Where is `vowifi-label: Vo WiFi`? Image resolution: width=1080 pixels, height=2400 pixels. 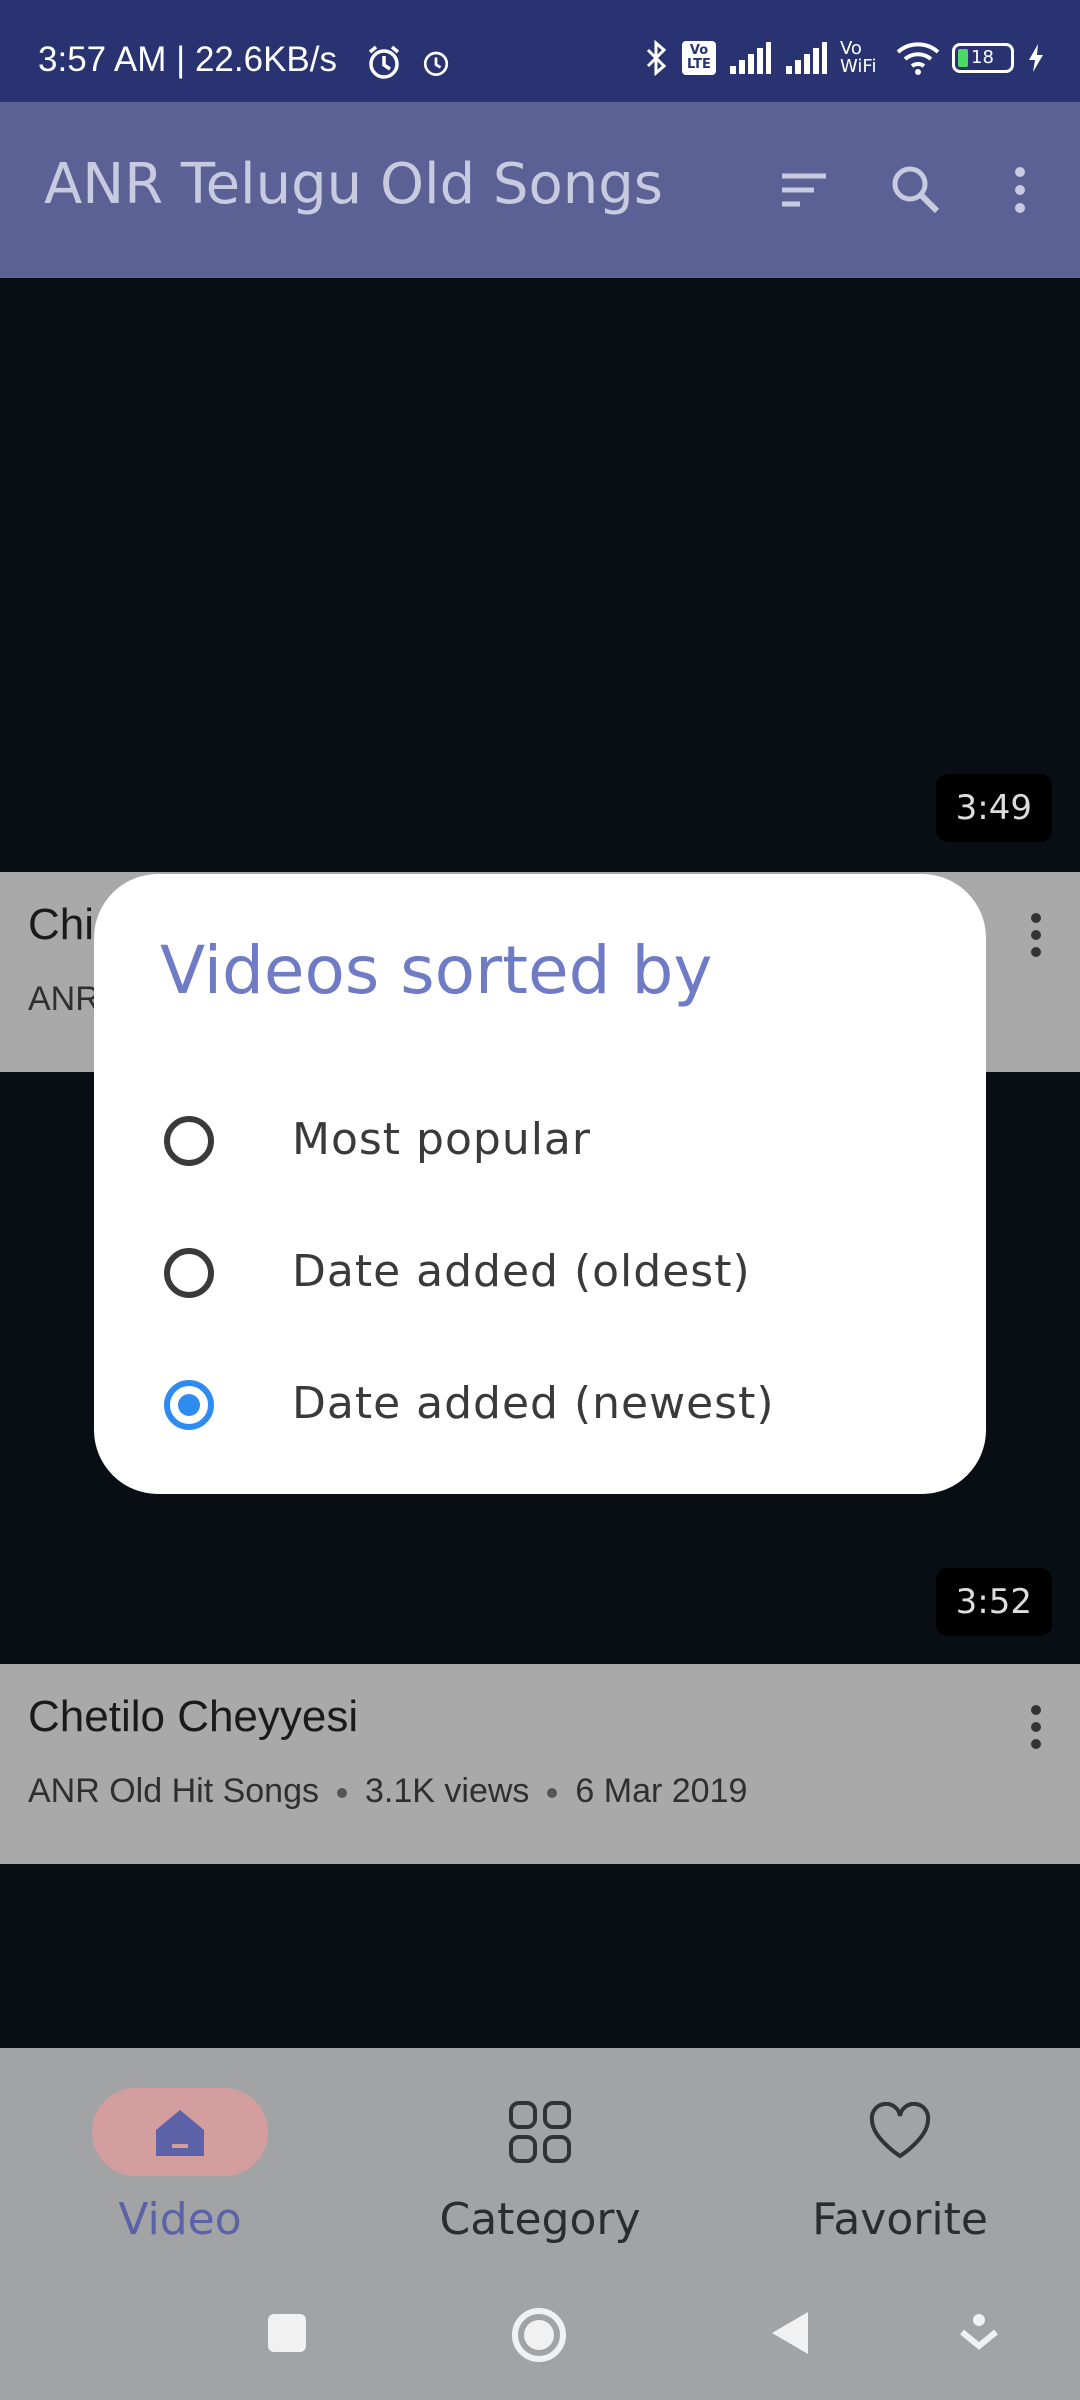 vowifi-label: Vo WiFi is located at coordinates (858, 57).